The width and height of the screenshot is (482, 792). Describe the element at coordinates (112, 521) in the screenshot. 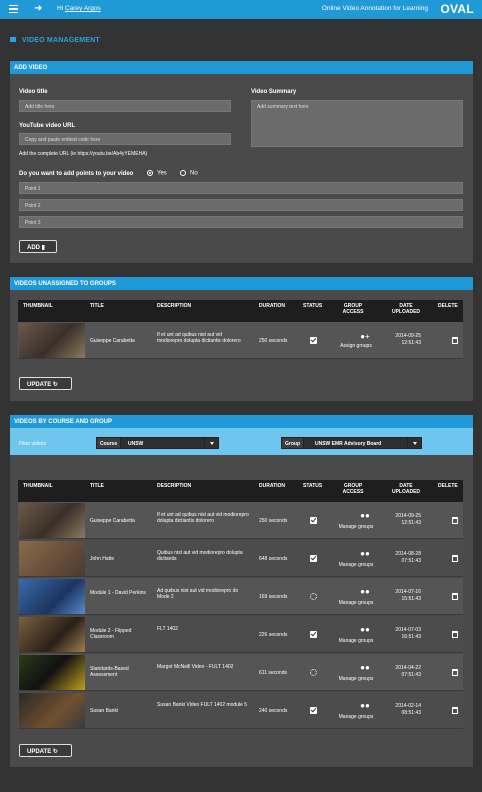

I see `row-title: Guiseppe Carabetta` at that location.